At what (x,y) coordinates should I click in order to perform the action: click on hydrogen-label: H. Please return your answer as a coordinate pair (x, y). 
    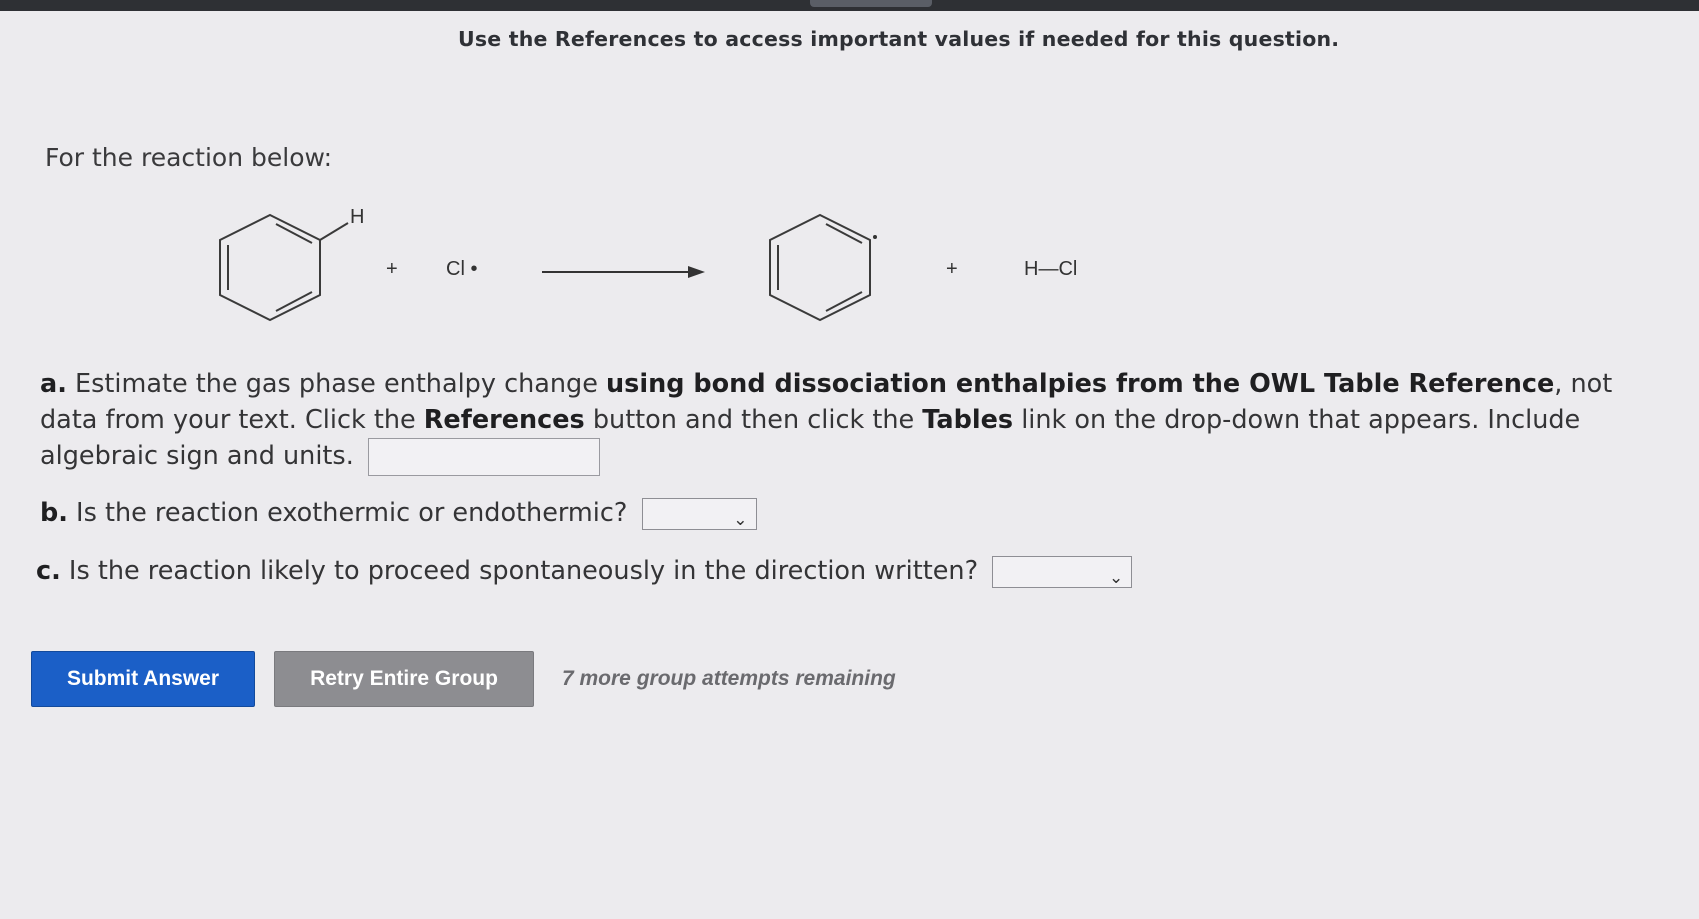
    Looking at the image, I should click on (357, 217).